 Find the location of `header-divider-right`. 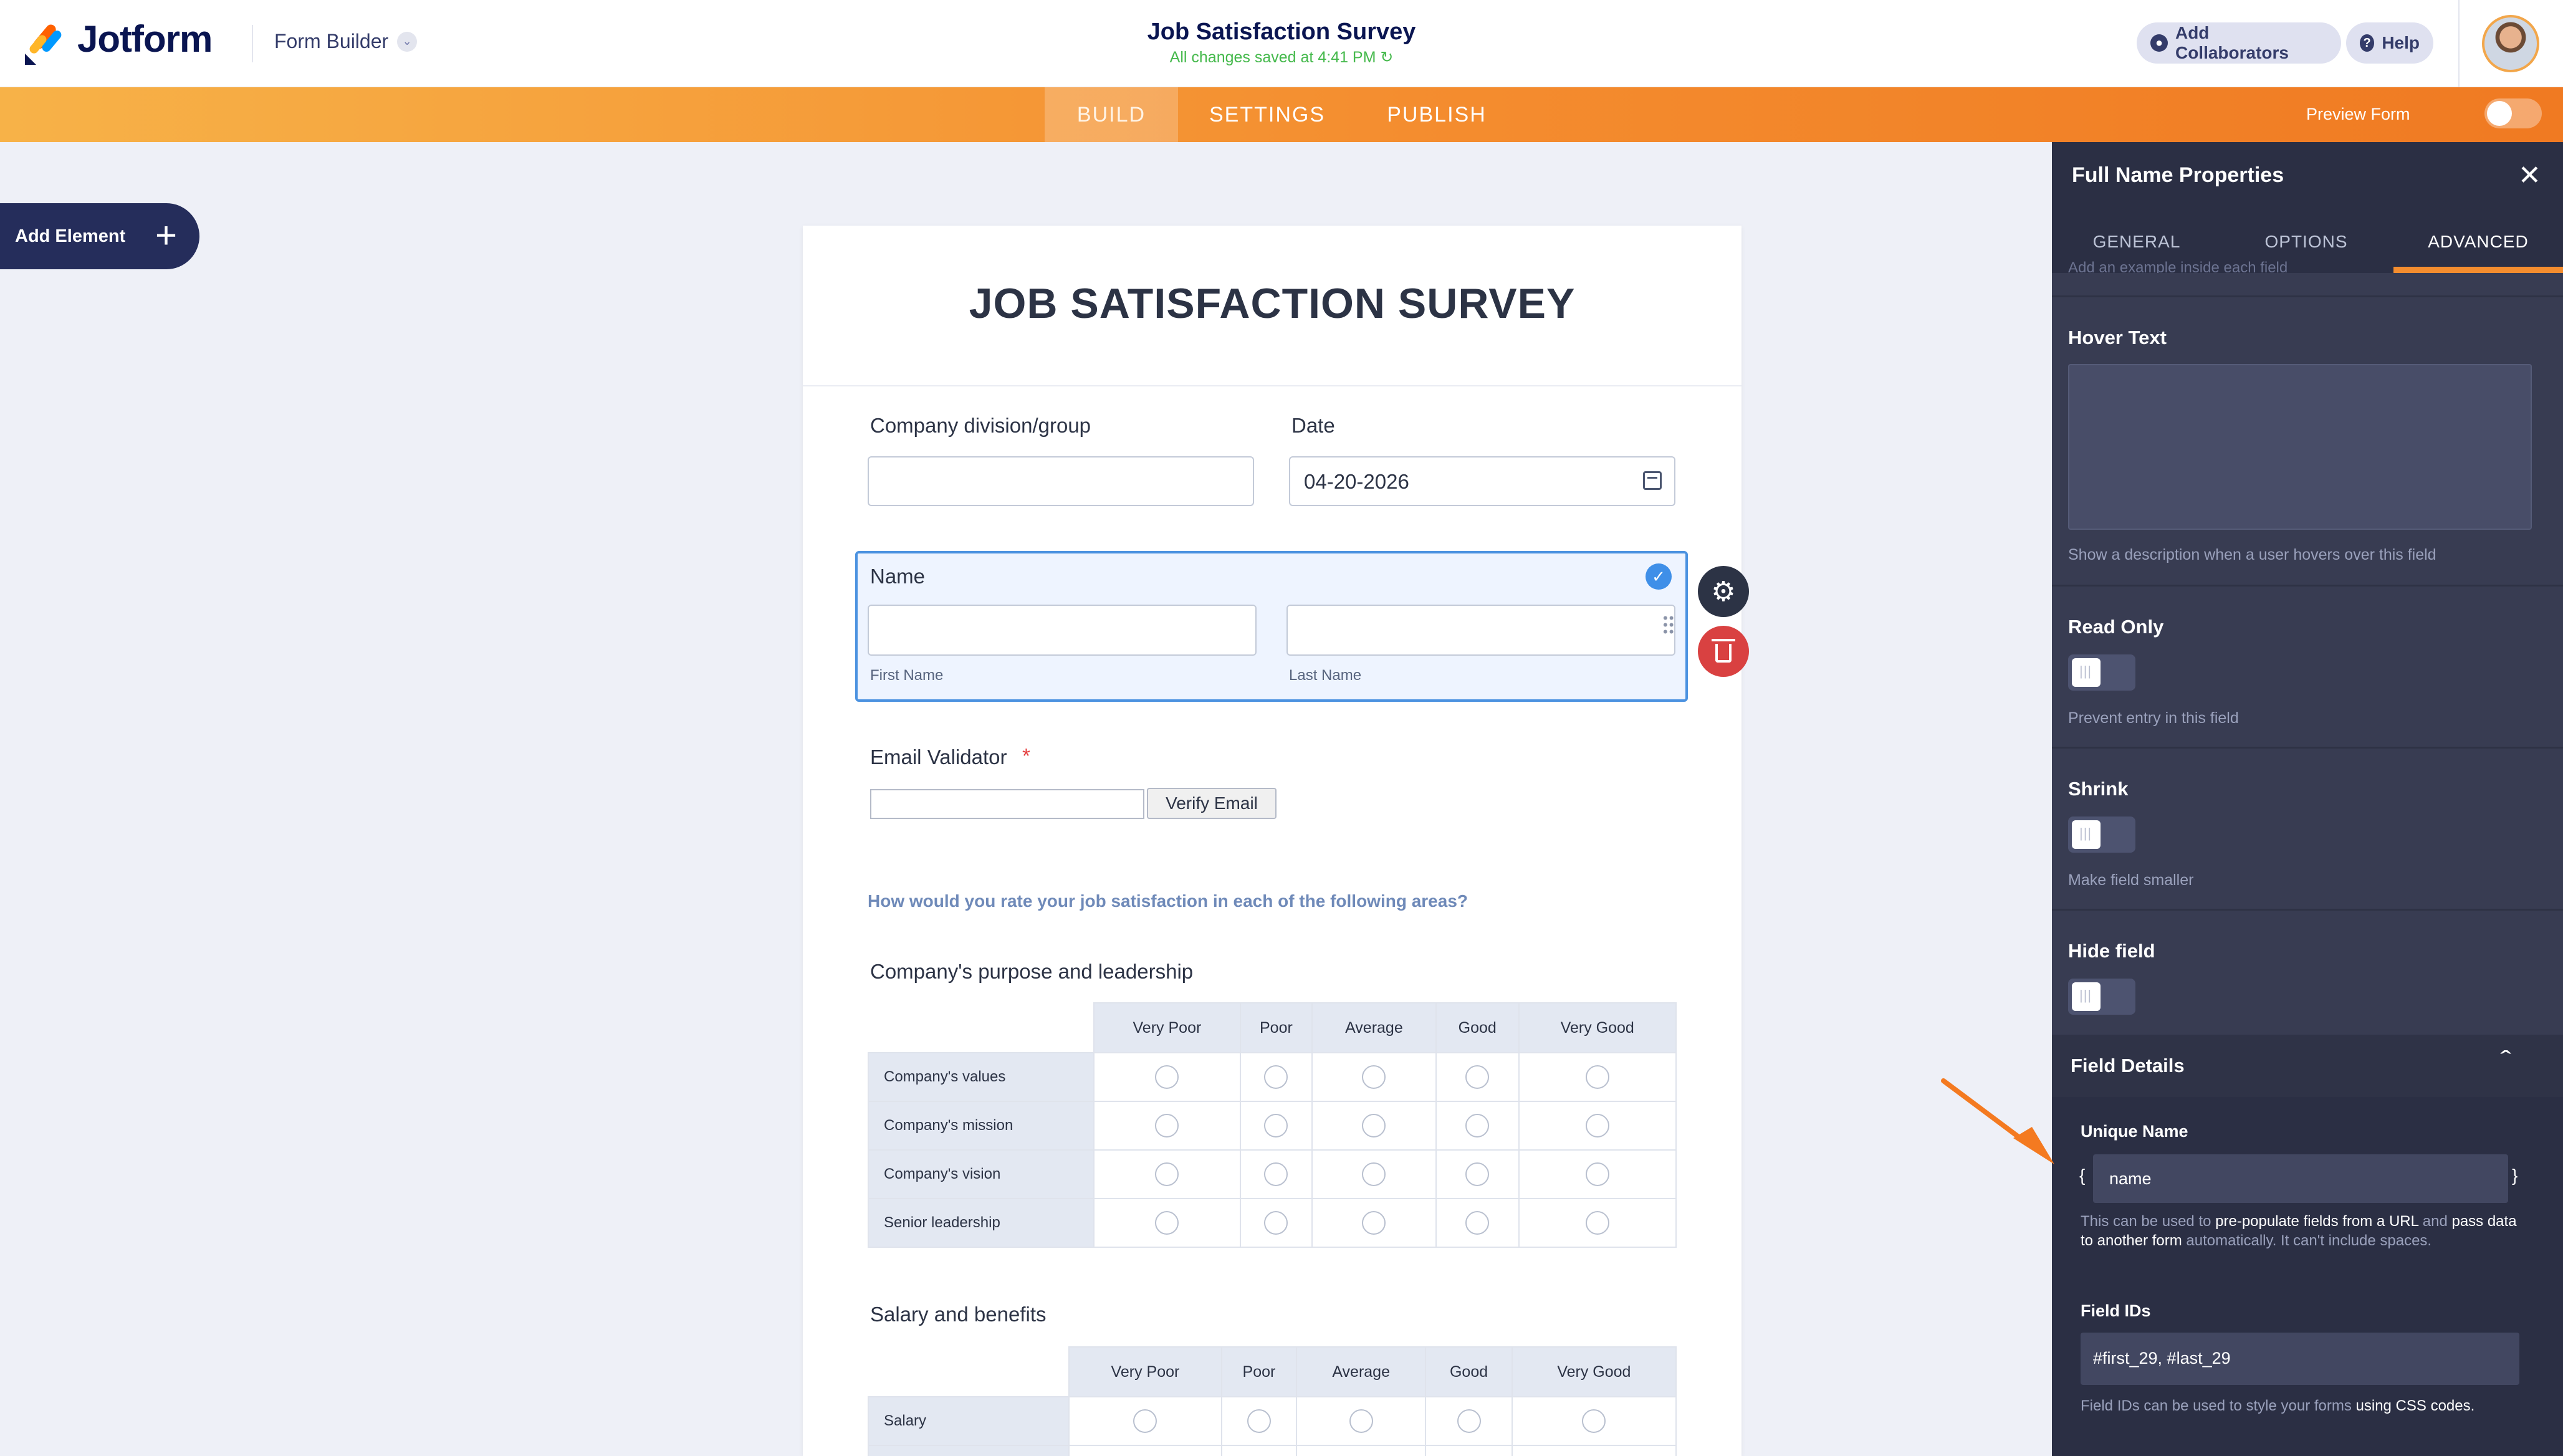

header-divider-right is located at coordinates (2459, 43).